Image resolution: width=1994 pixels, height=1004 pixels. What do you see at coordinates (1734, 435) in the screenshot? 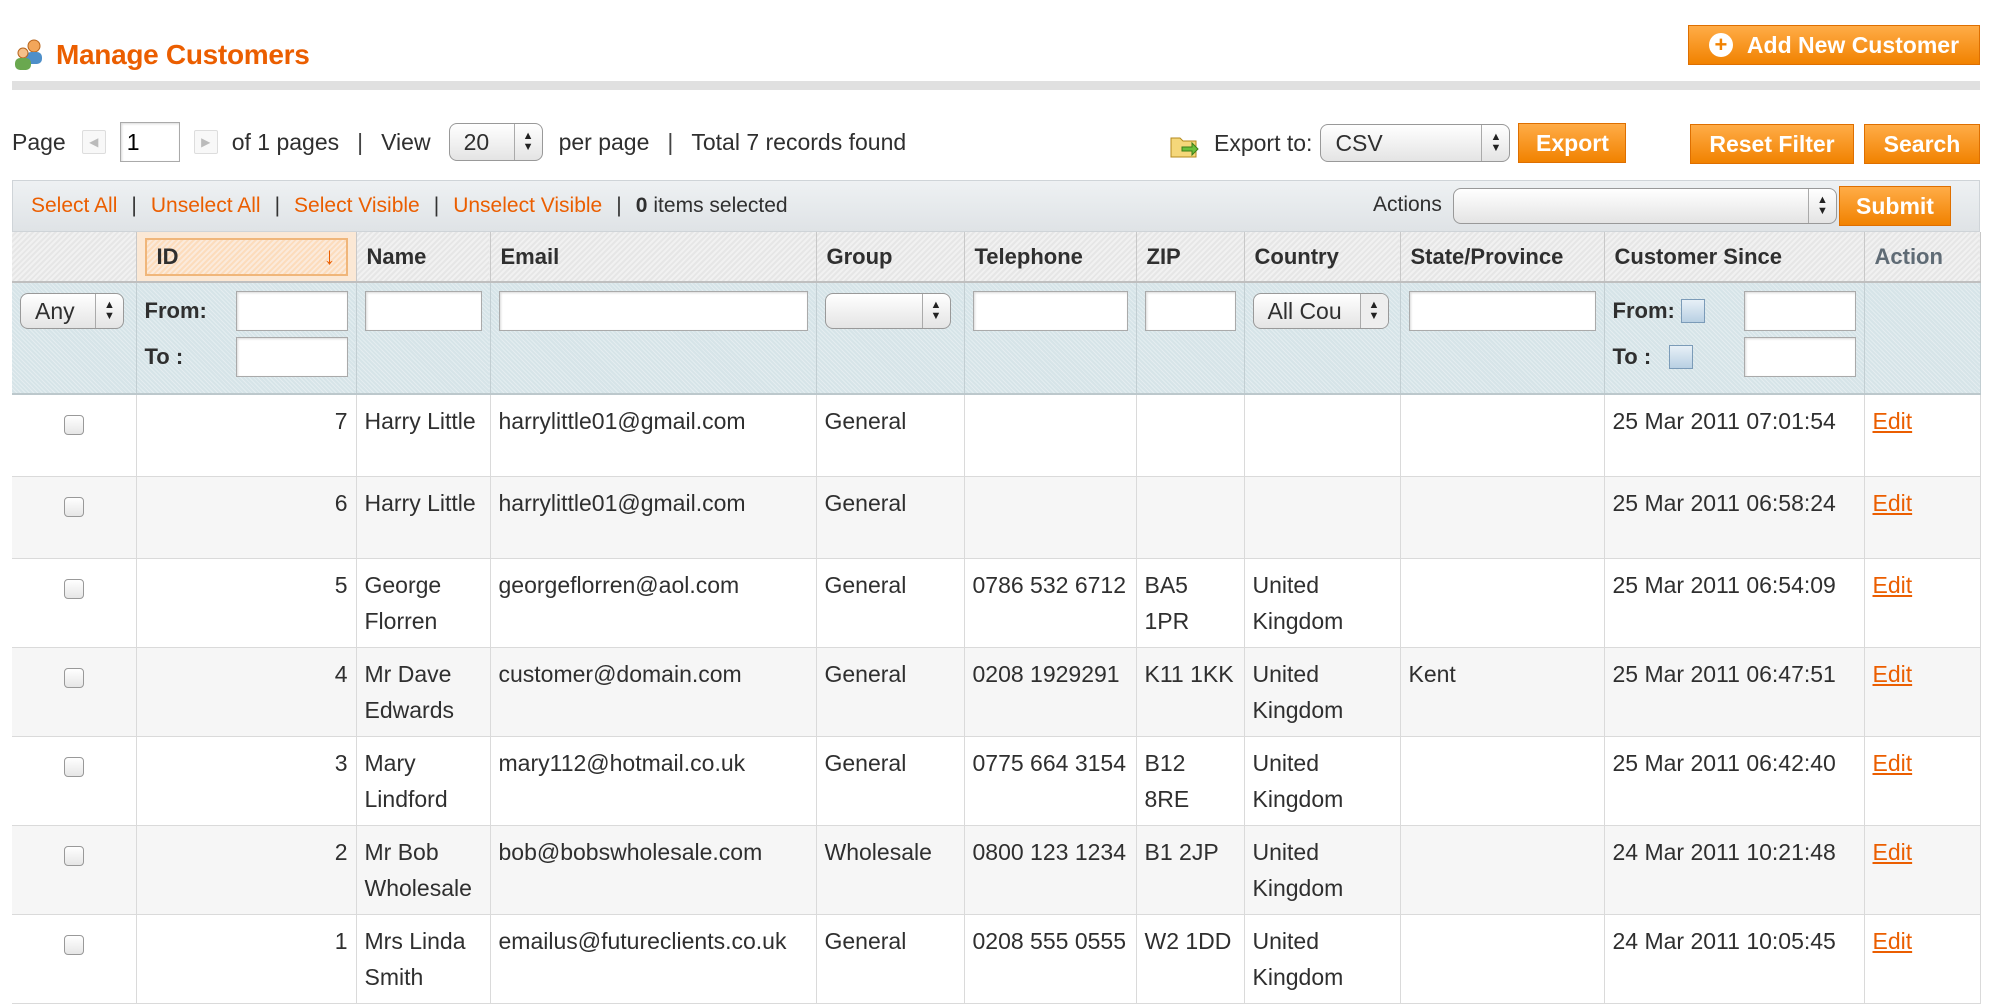
I see `cell-customer-since: 25 Mar 2011 07:01:54` at bounding box center [1734, 435].